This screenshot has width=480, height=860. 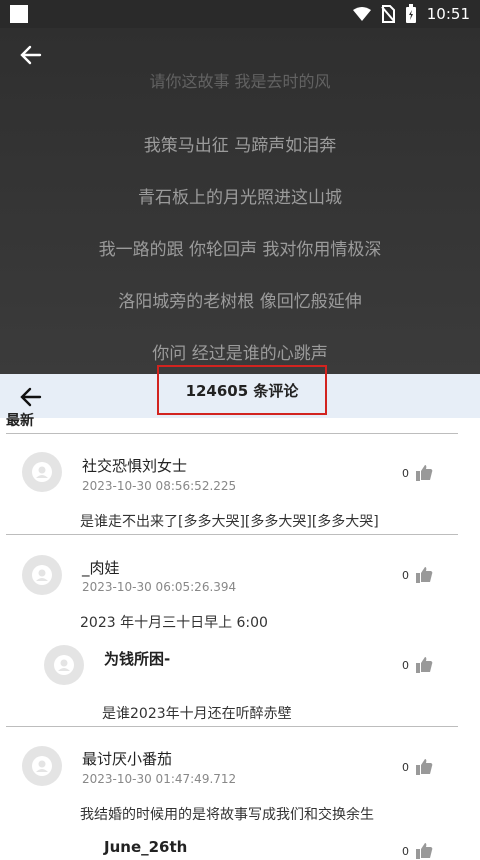 What do you see at coordinates (240, 81) in the screenshot?
I see `lyric-line-fading: 请你这故事 我是去时的风` at bounding box center [240, 81].